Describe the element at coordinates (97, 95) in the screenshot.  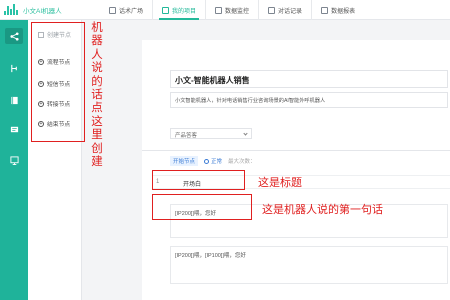
I see `vertical-annotation: 机器人说的话点这里创建` at that location.